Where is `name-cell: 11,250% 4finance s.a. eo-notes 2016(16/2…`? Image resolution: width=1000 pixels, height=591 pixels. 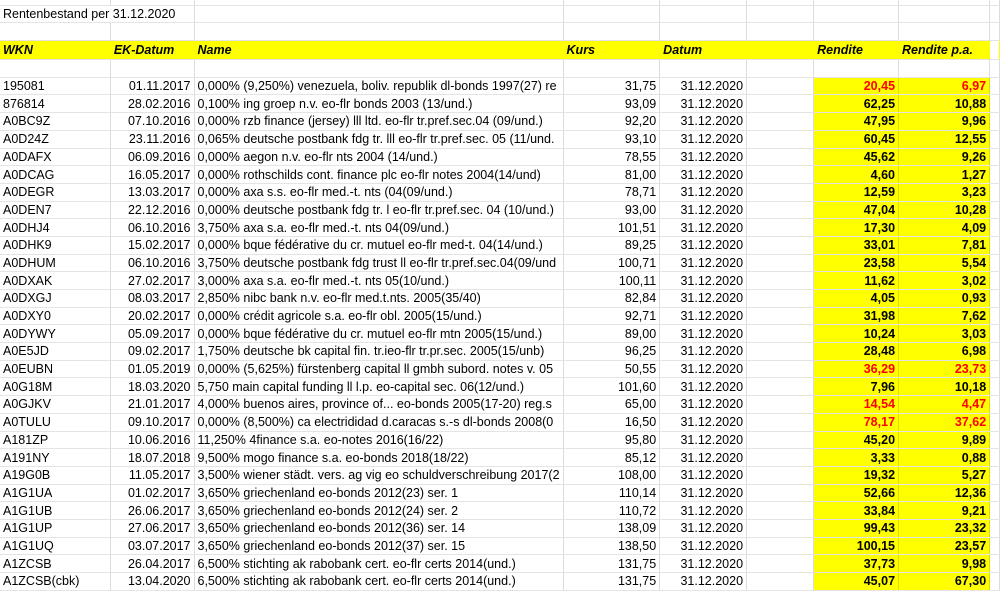 name-cell: 11,250% 4finance s.a. eo-notes 2016(16/2… is located at coordinates (379, 440).